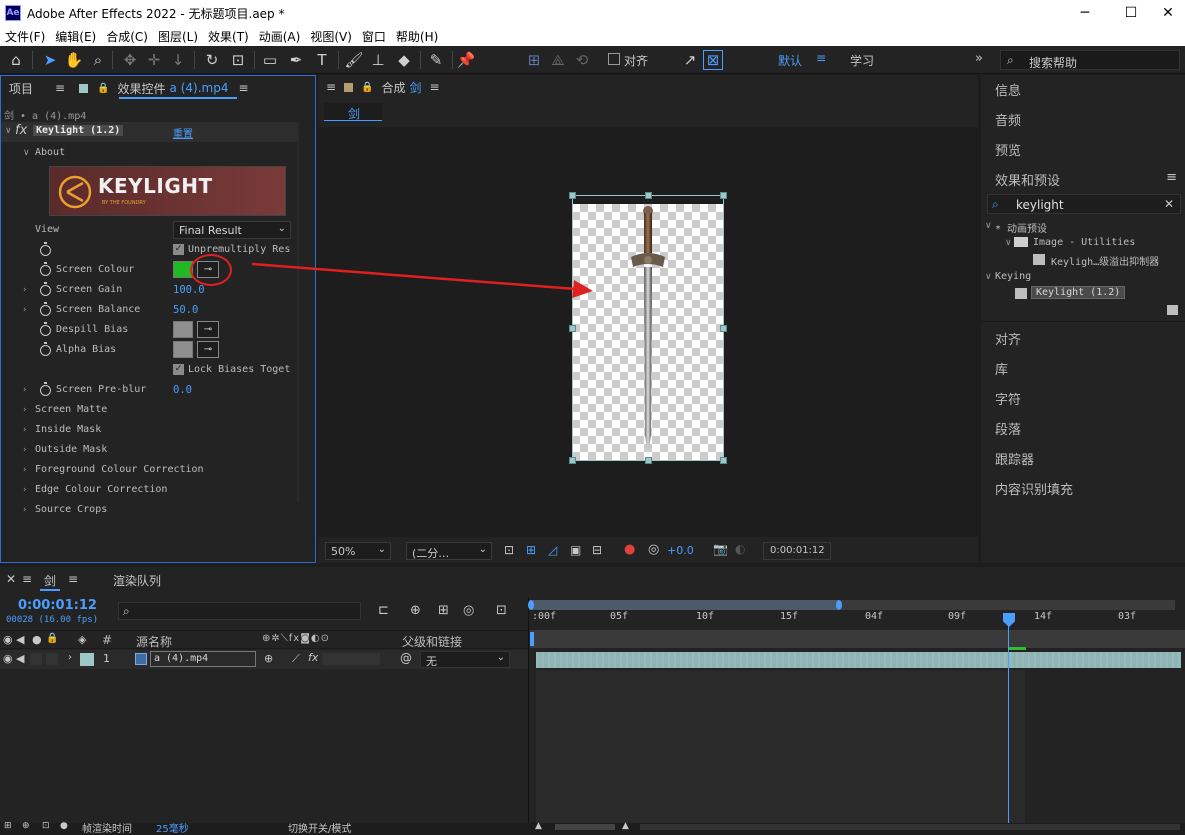 This screenshot has width=1185, height=835. I want to click on comp-mini-flowchart-icon: ⊏, so click(383, 610).